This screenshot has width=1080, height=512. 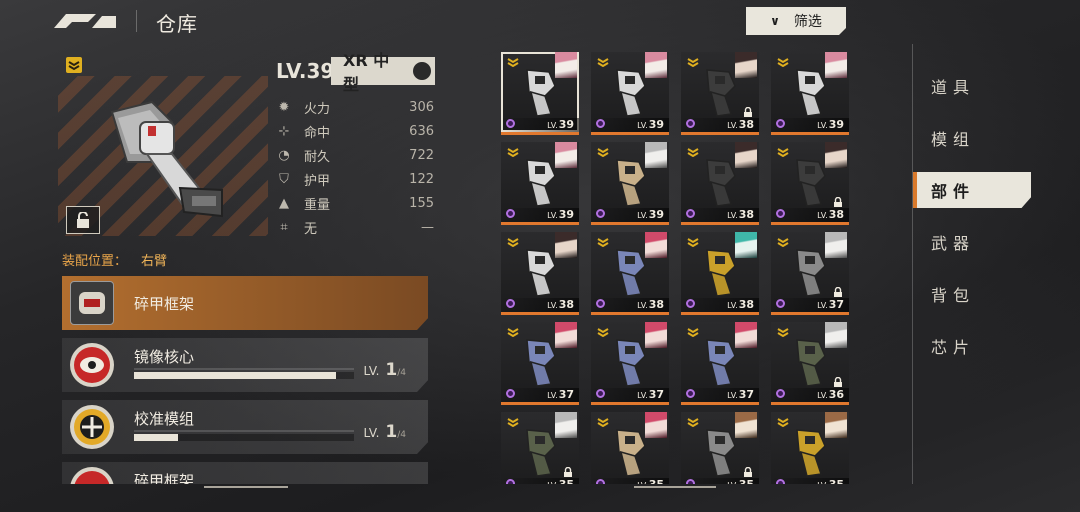 What do you see at coordinates (355, 227) in the screenshot?
I see `stat-row: ⌗ 无 —` at bounding box center [355, 227].